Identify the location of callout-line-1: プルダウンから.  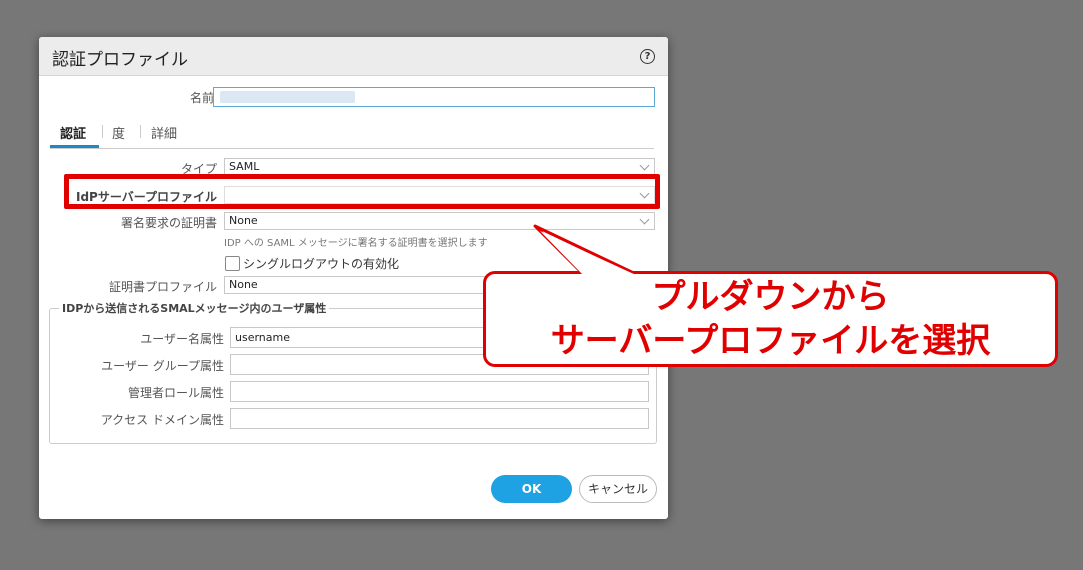
(770, 297).